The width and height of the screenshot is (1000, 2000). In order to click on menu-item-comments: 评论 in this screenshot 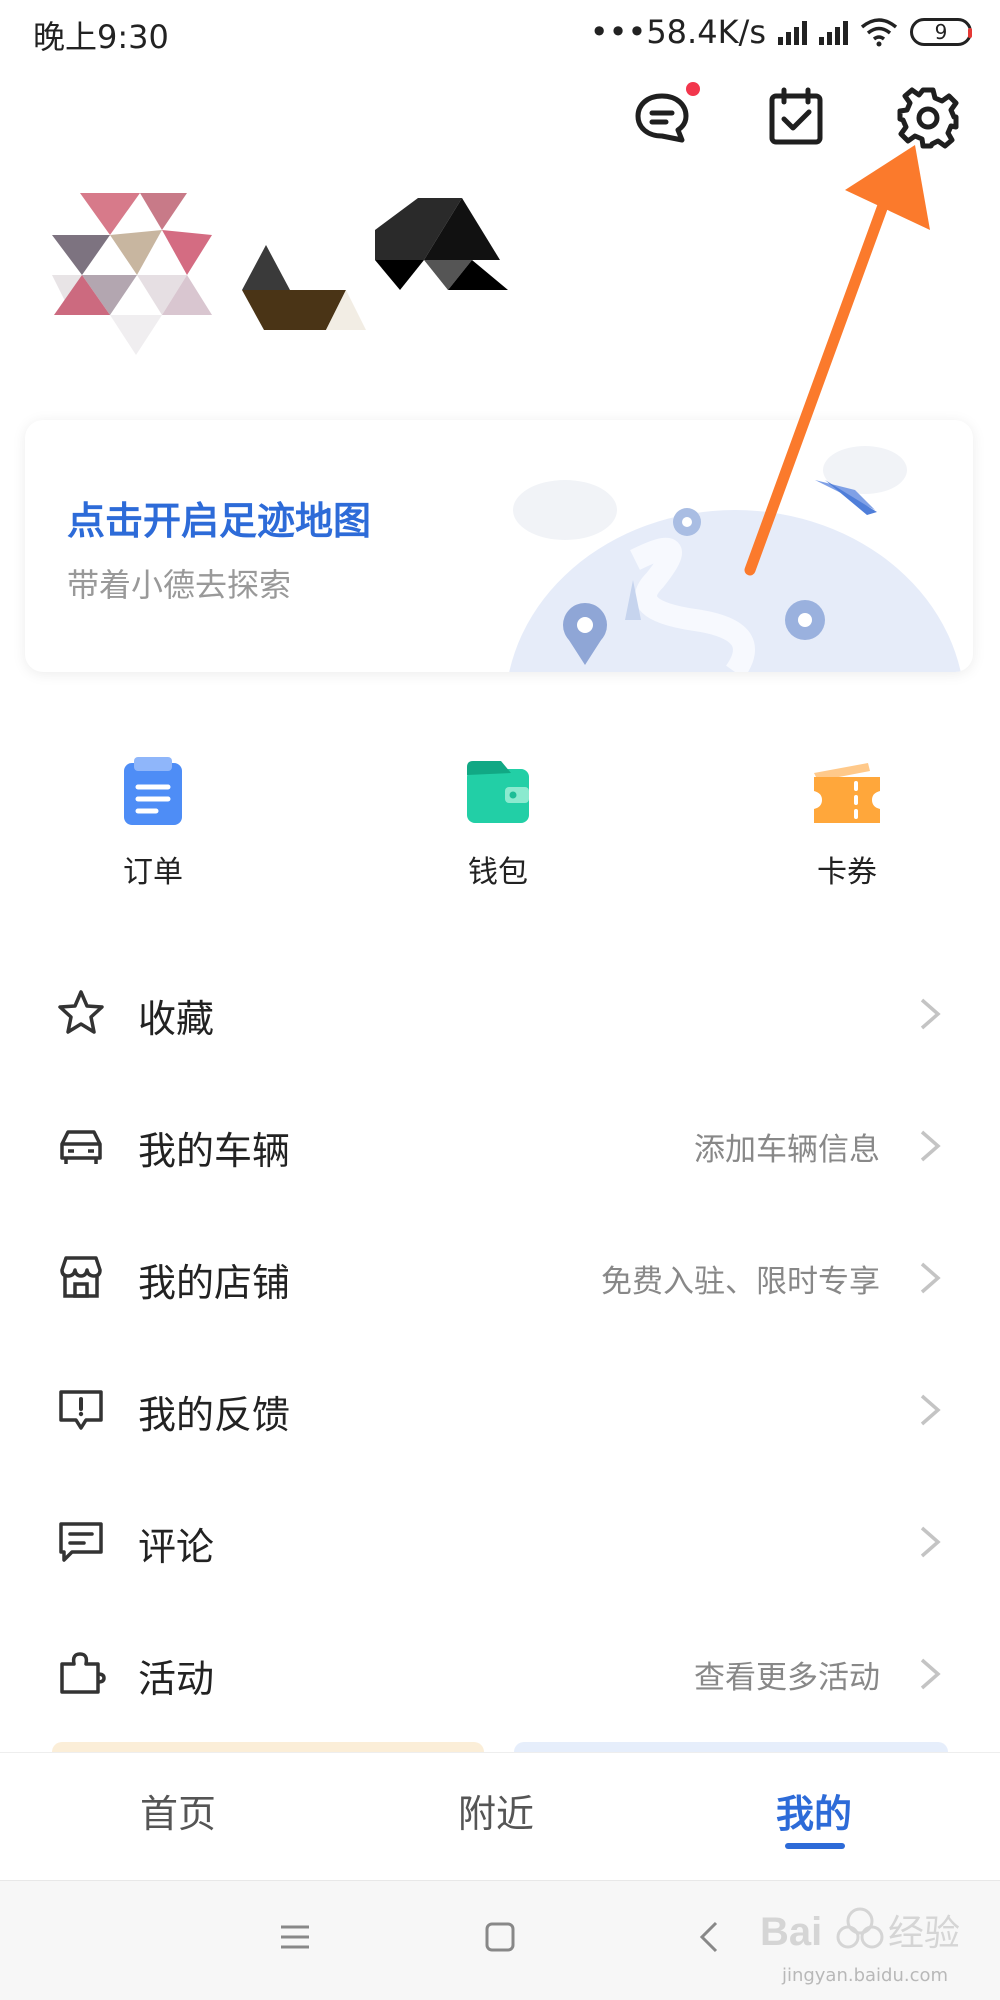, I will do `click(500, 1538)`.